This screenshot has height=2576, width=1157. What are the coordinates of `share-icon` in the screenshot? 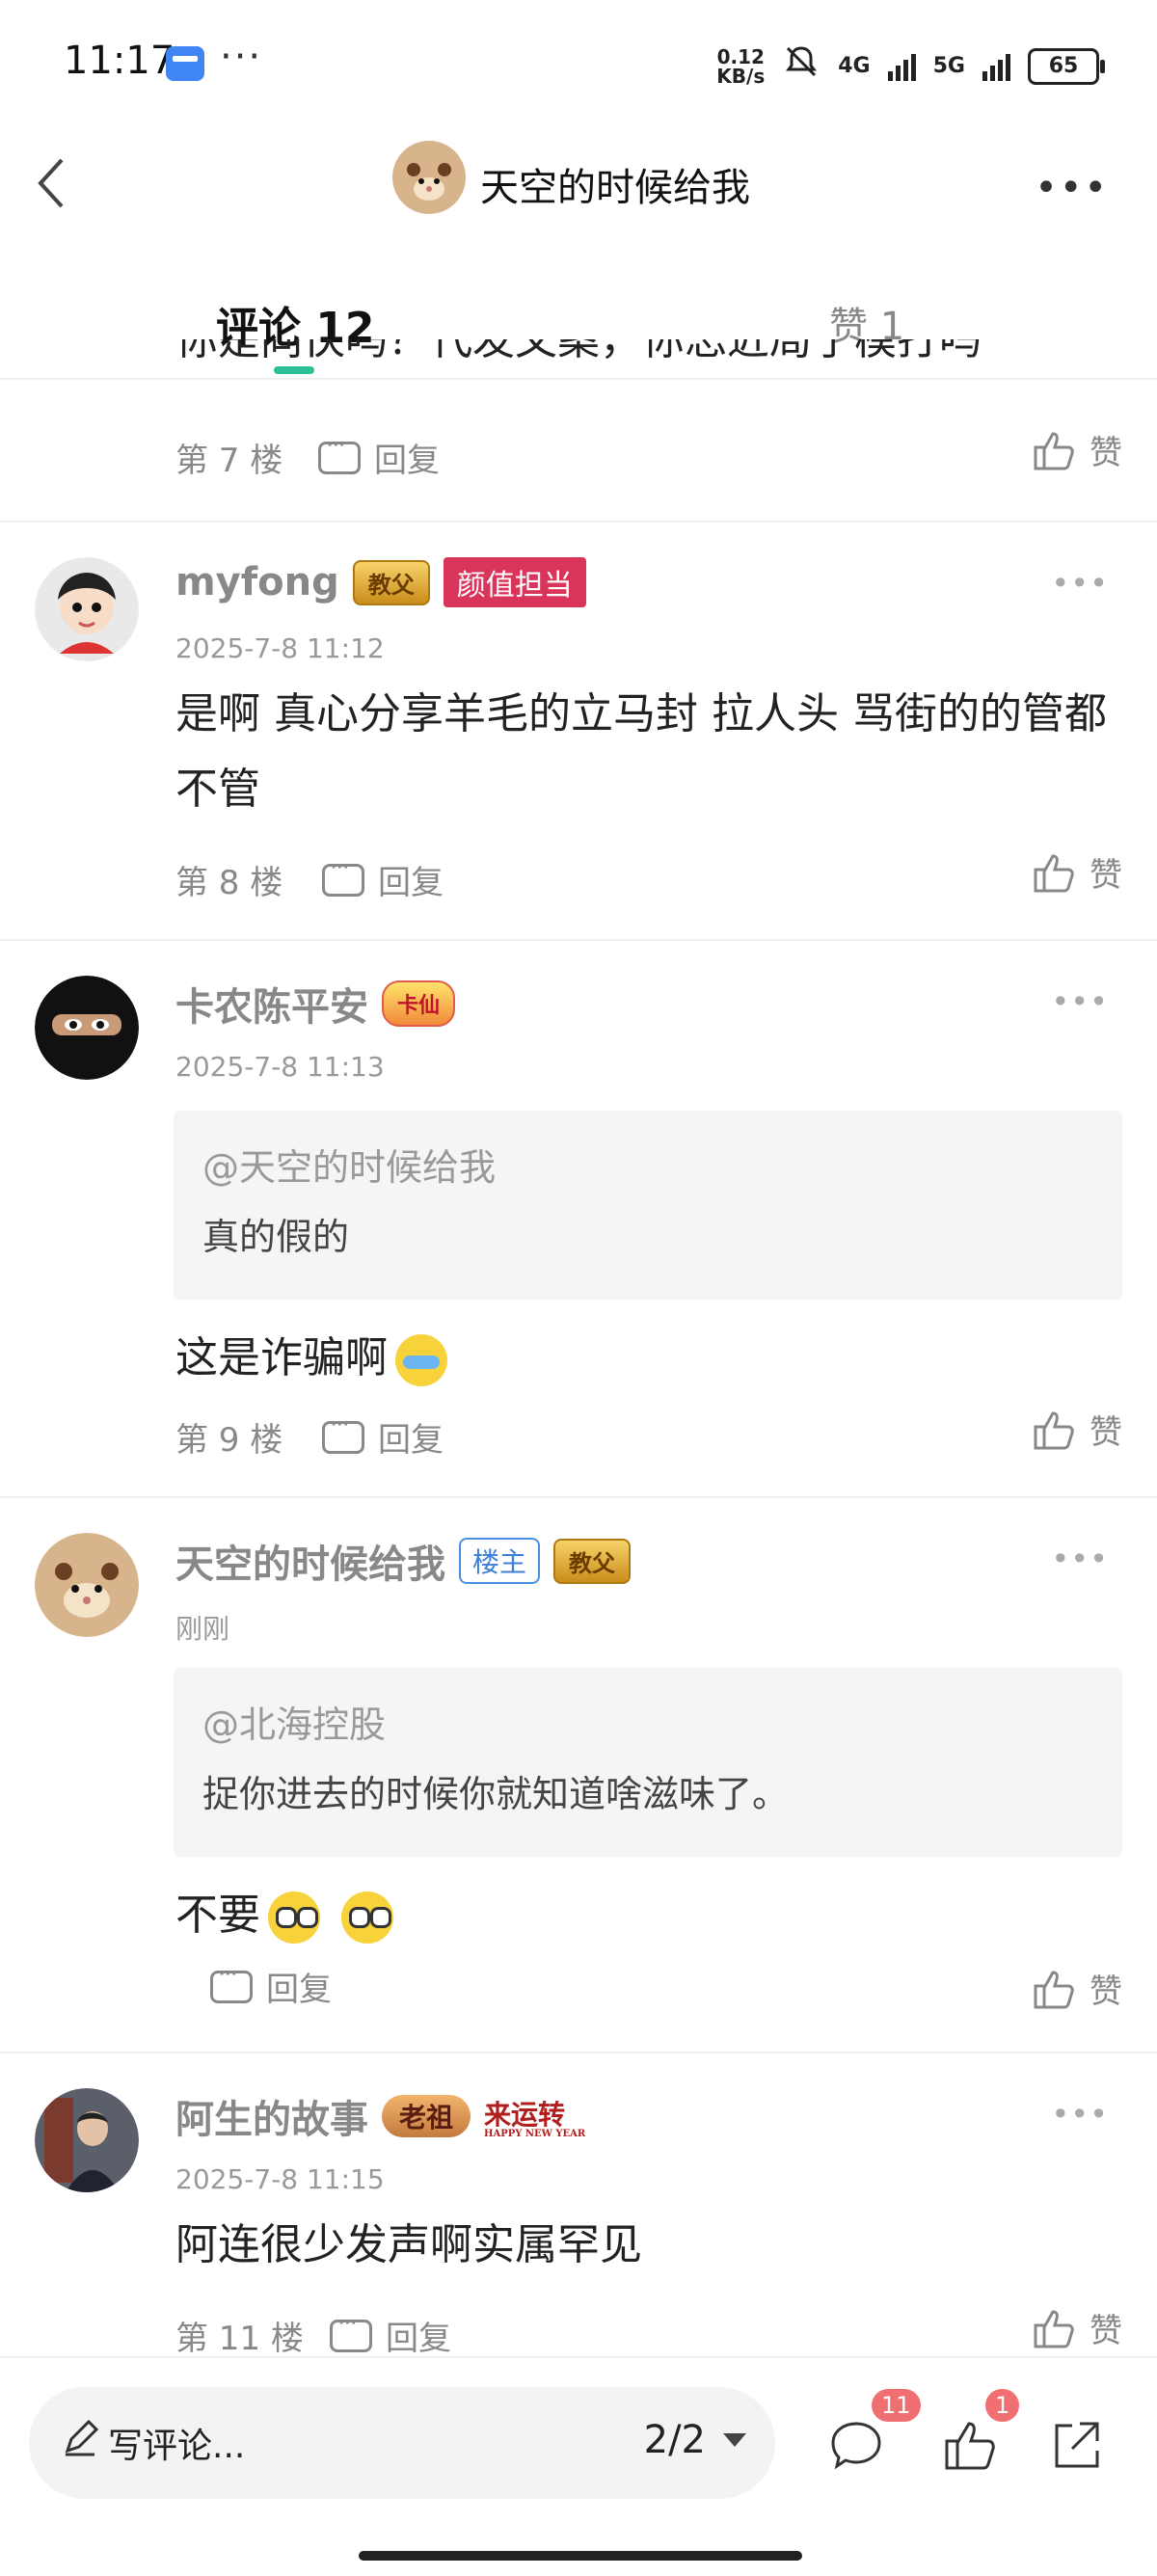 It's located at (1076, 2445).